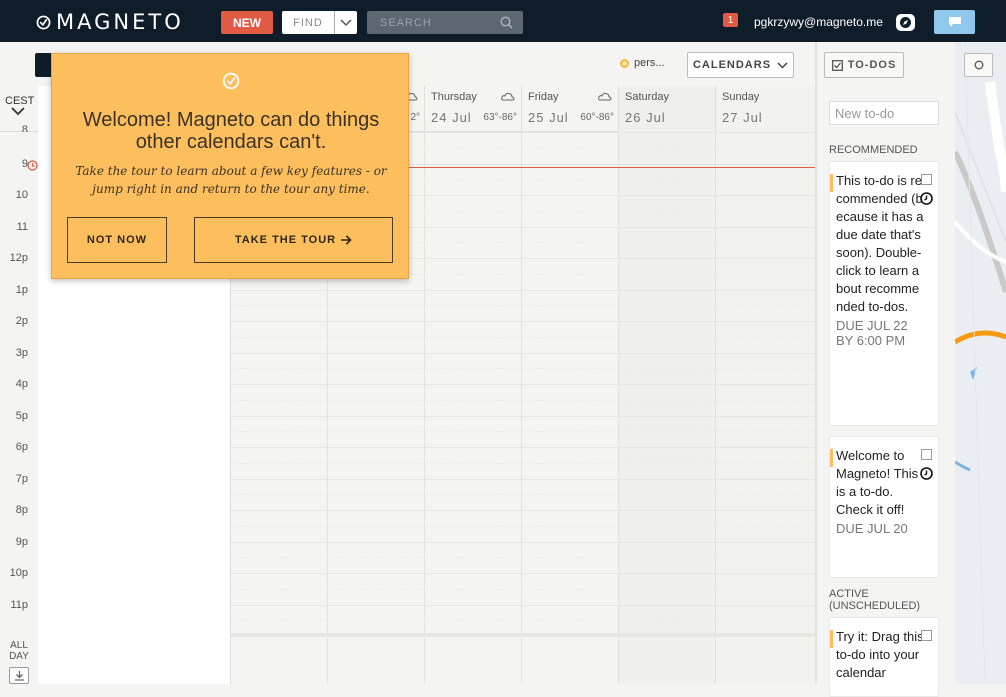 This screenshot has height=697, width=1006. I want to click on map-toggle-button, so click(978, 65).